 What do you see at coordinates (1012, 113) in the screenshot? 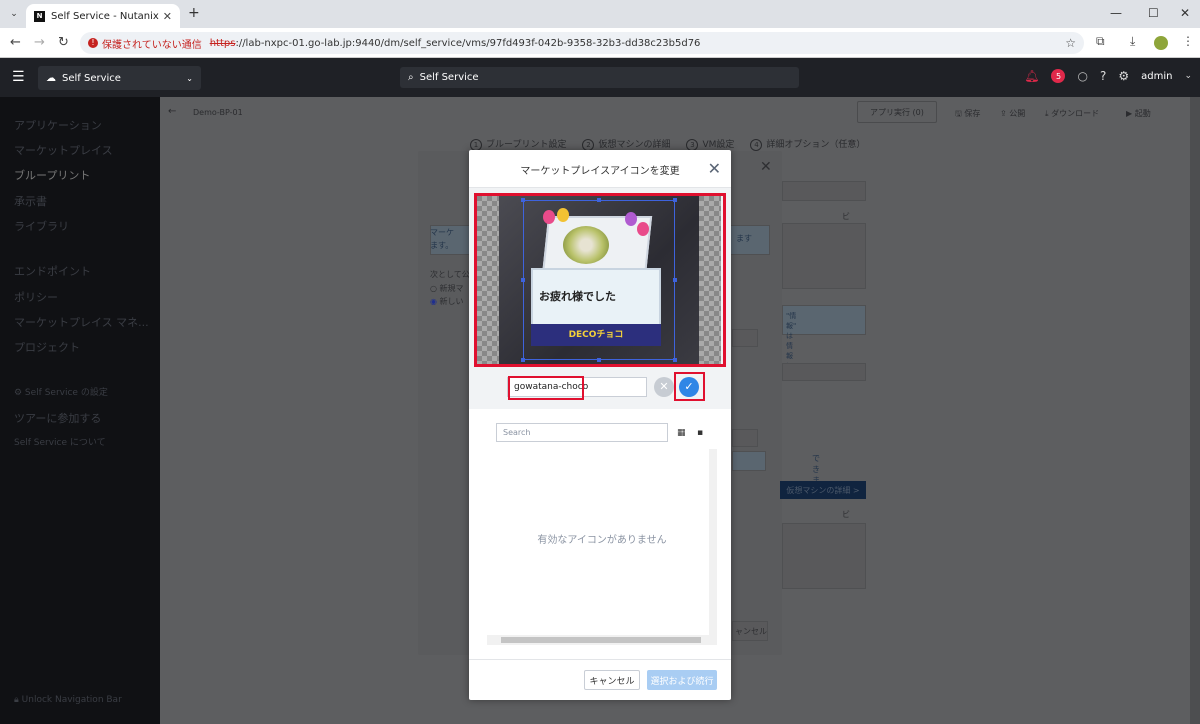
I see `publish-button: ⇪ 公開` at bounding box center [1012, 113].